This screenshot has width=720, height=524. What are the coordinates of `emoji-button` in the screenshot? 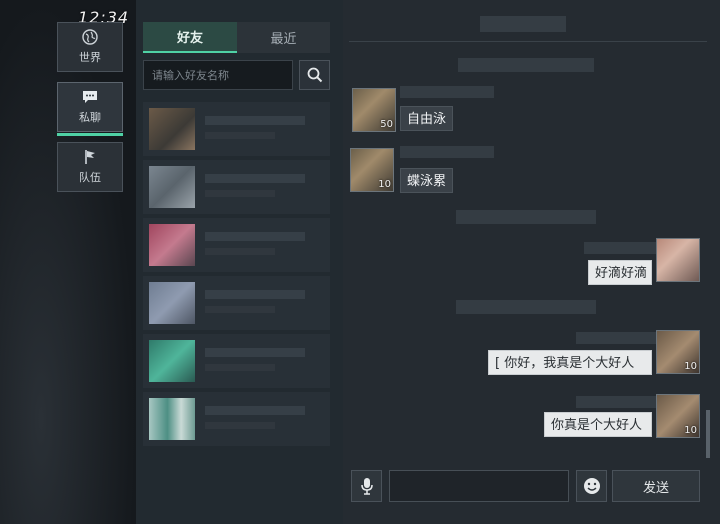 It's located at (591, 486).